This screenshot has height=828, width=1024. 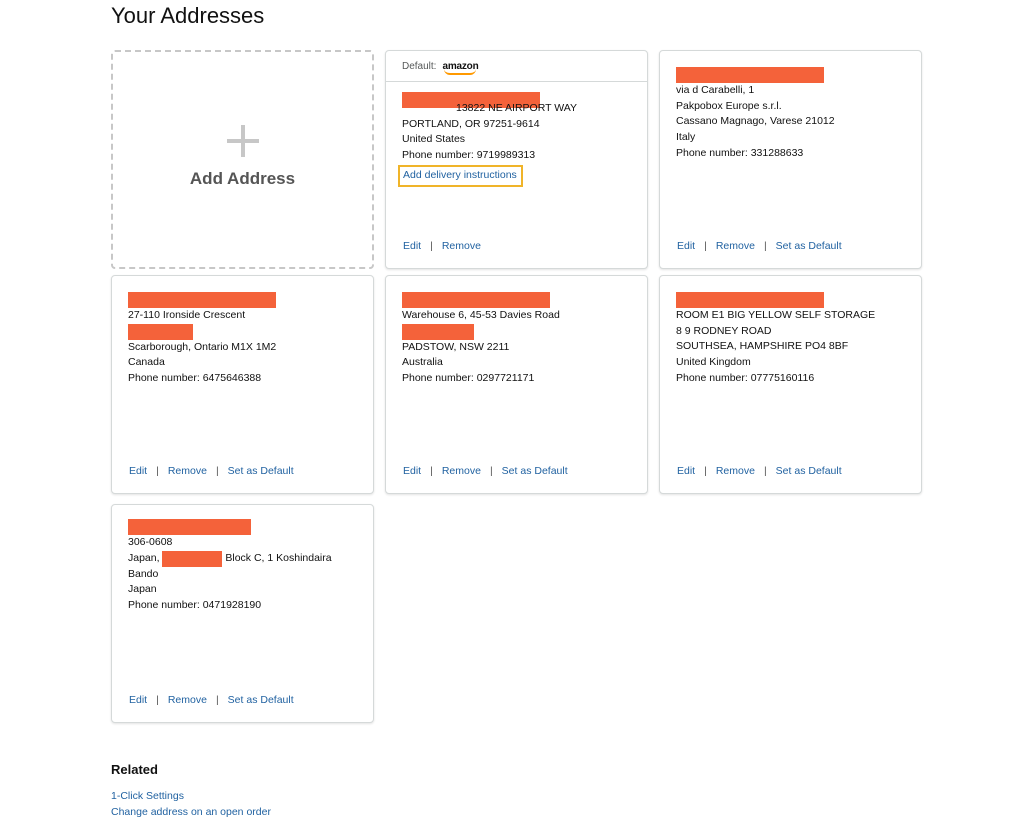 I want to click on address-line: Canada, so click(x=146, y=362).